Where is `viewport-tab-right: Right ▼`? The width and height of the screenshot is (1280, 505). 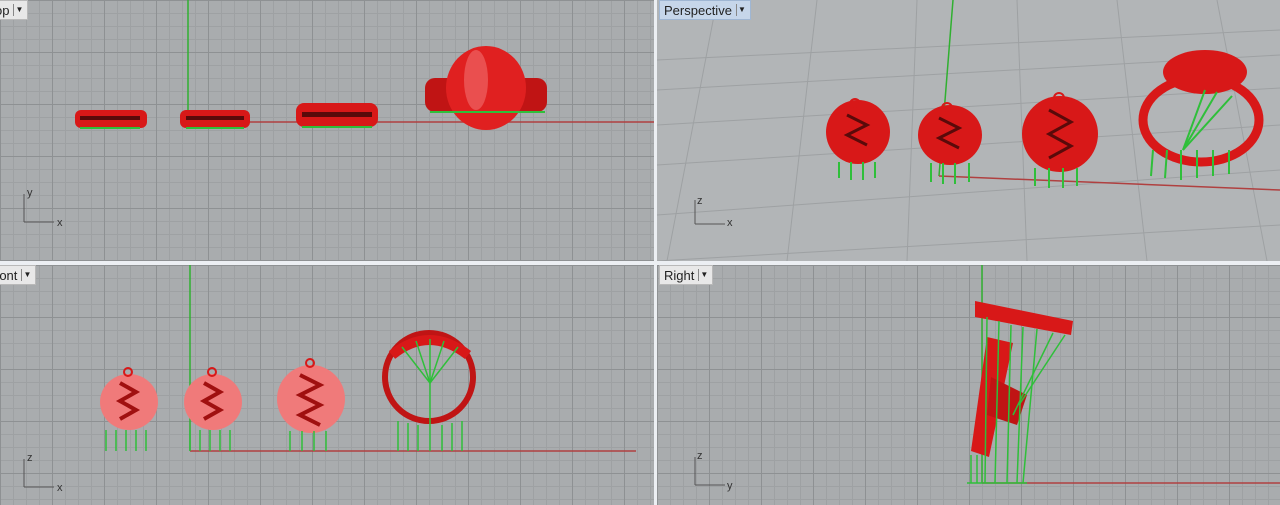
viewport-tab-right: Right ▼ is located at coordinates (686, 275).